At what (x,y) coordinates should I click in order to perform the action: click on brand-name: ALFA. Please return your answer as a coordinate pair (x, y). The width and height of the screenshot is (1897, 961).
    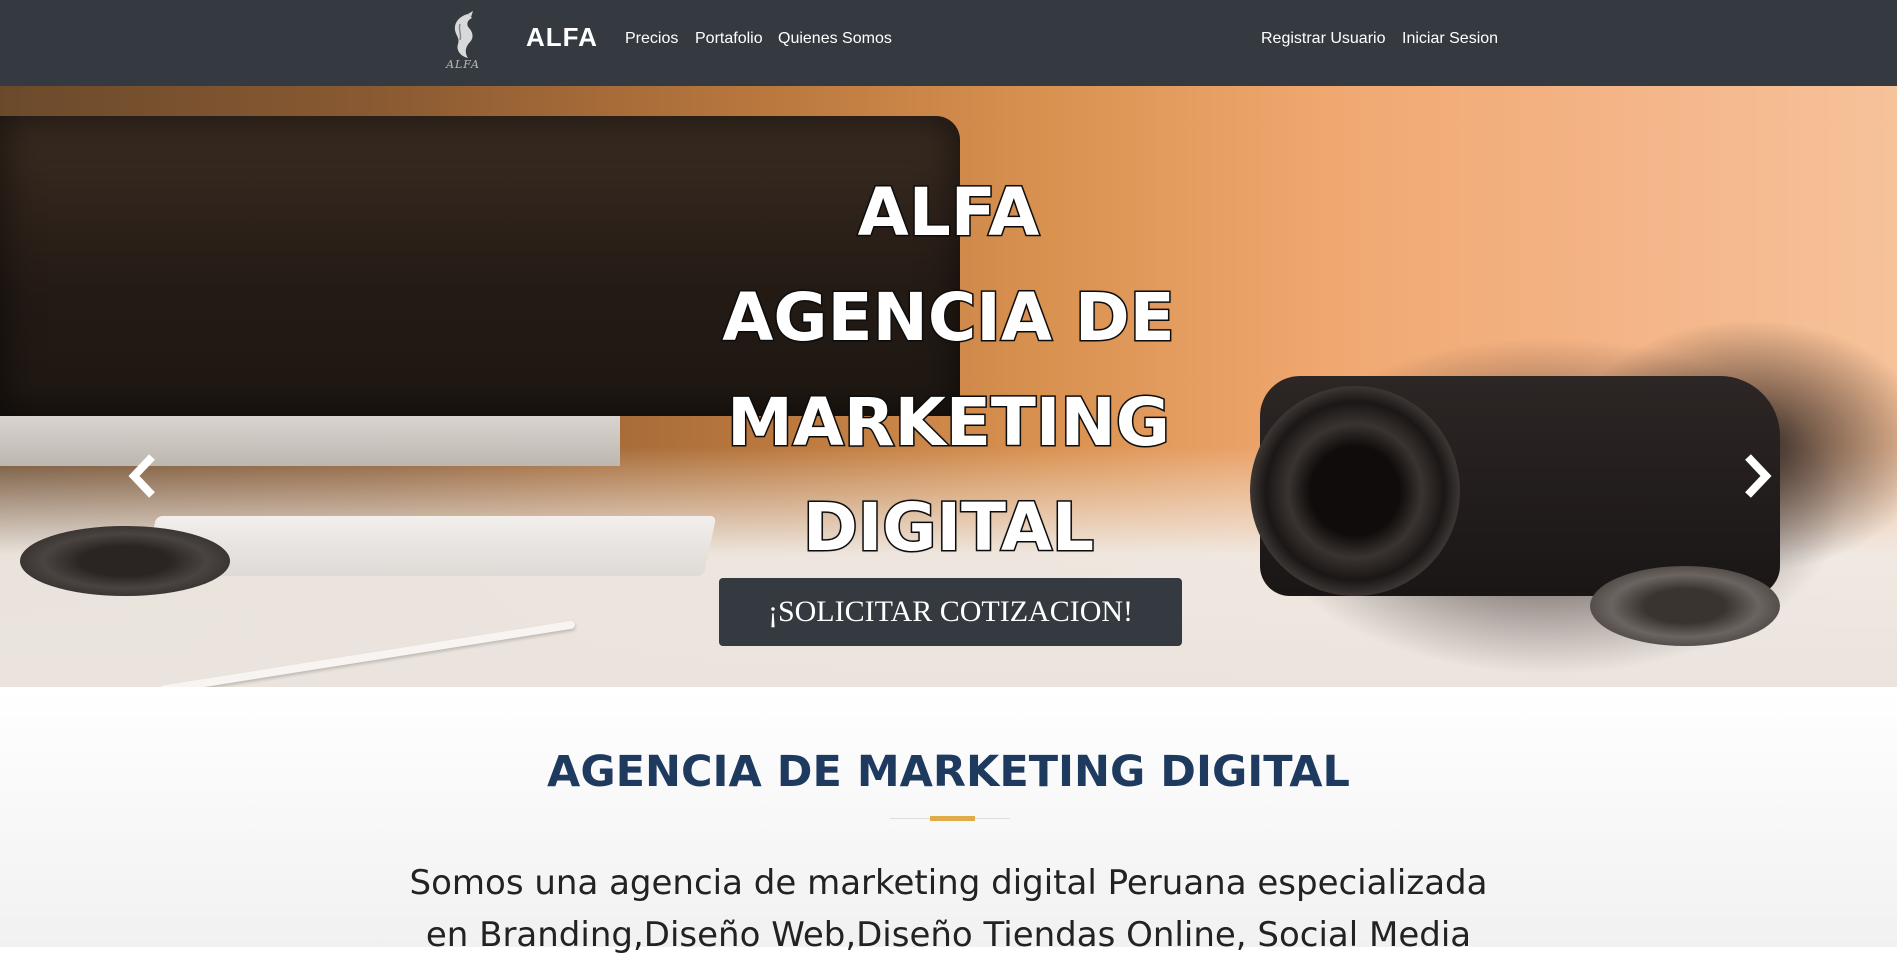
    Looking at the image, I should click on (562, 37).